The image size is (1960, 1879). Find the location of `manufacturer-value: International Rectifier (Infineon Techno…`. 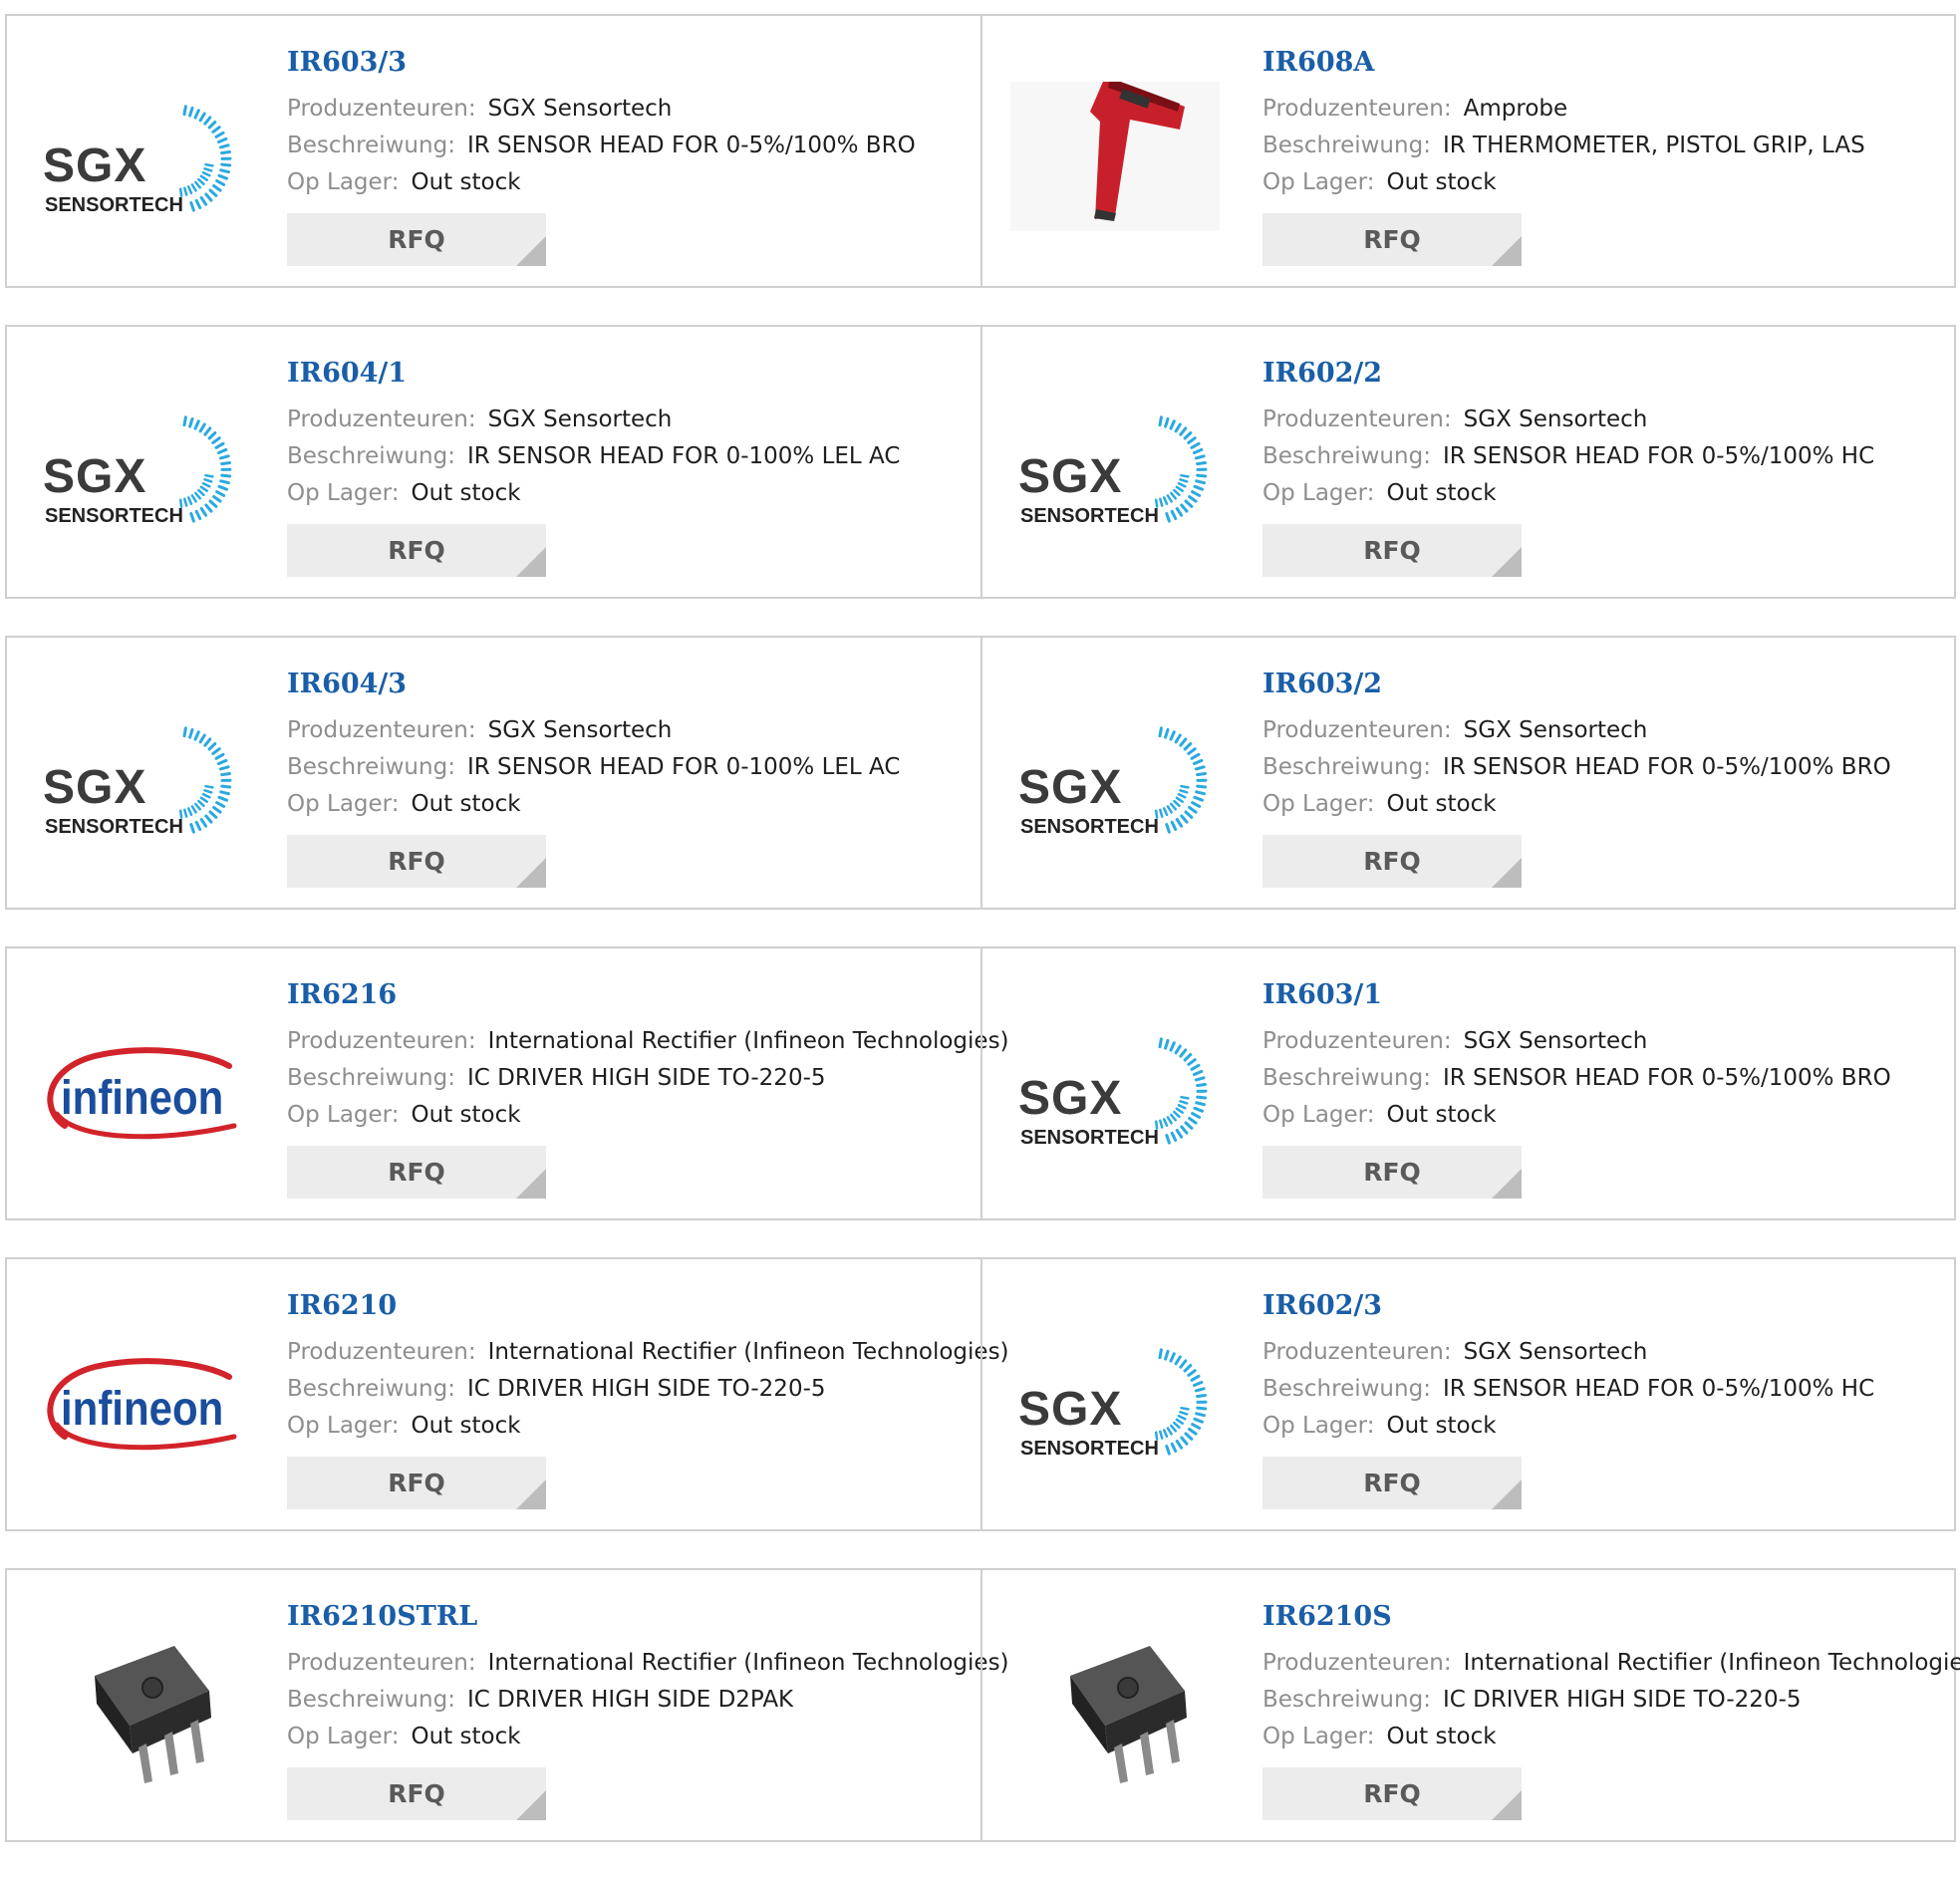

manufacturer-value: International Rectifier (Infineon Techno… is located at coordinates (748, 1041).